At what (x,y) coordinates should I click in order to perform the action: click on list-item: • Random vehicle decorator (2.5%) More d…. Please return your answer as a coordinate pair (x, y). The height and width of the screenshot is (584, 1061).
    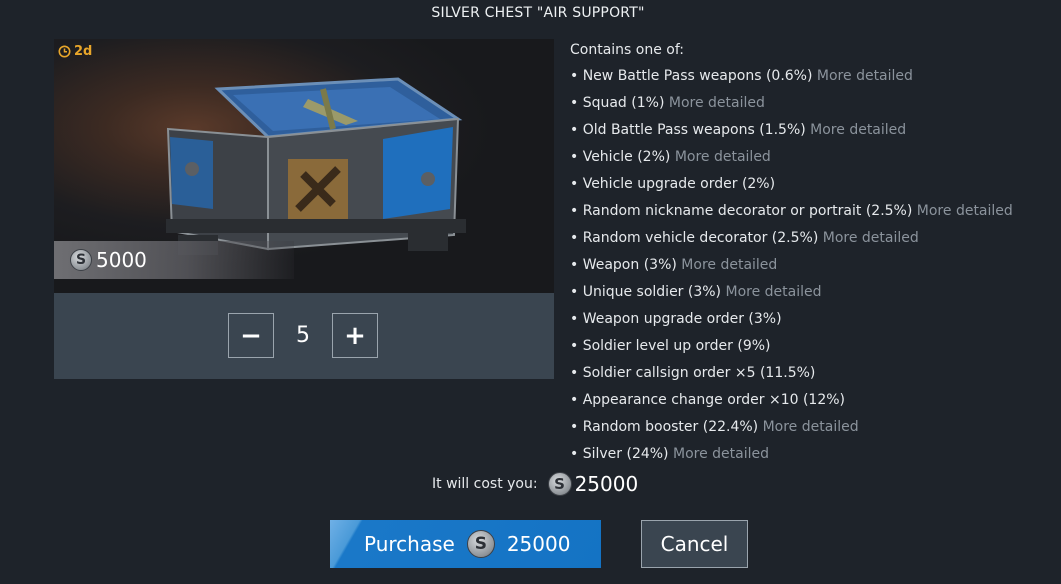
    Looking at the image, I should click on (791, 240).